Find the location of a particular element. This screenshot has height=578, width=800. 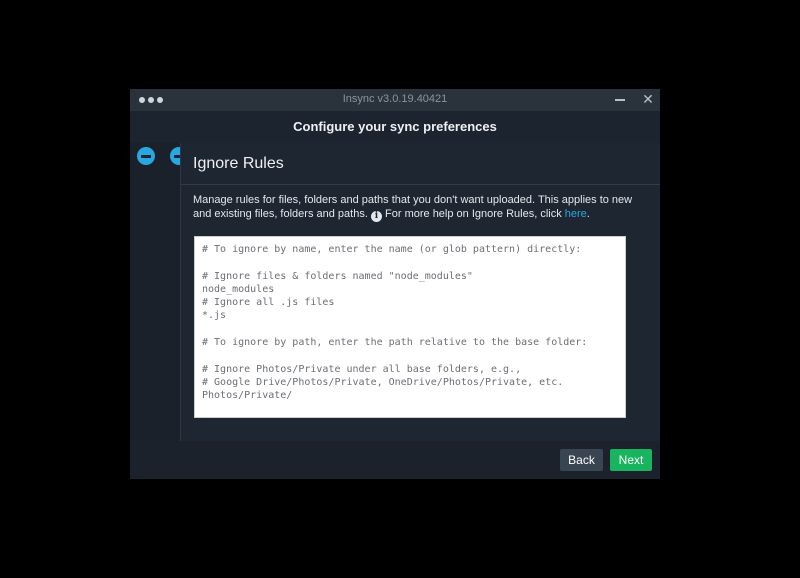

panel-title: Ignore Rules is located at coordinates (238, 163).